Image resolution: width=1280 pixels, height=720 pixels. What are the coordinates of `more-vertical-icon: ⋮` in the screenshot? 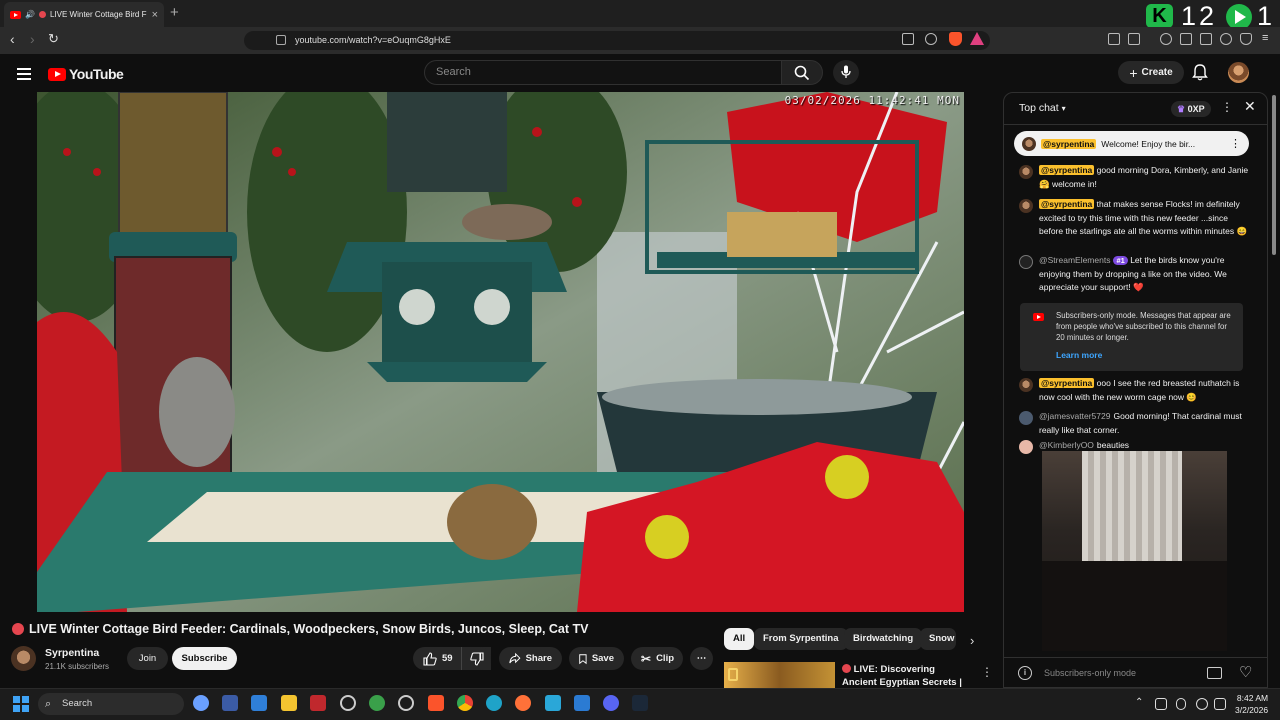 It's located at (987, 672).